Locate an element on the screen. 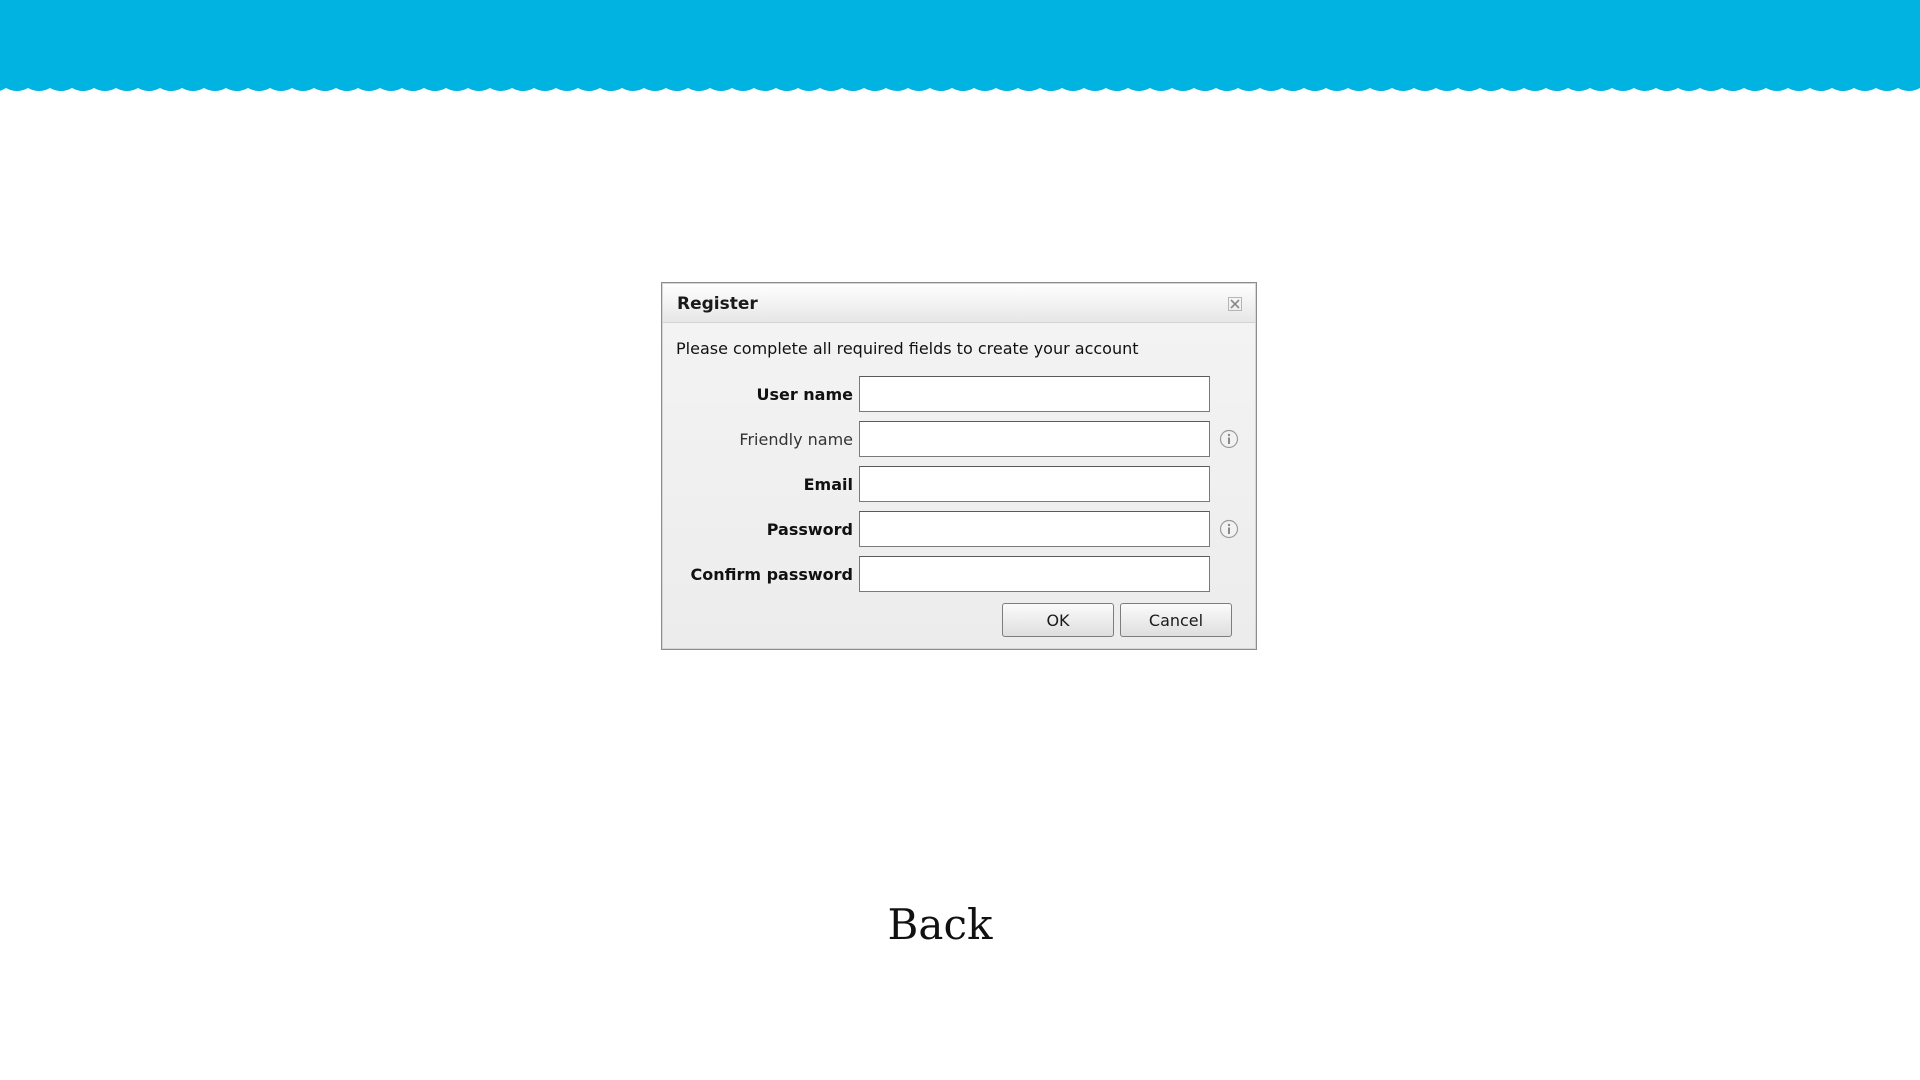  password-input is located at coordinates (1034, 529).